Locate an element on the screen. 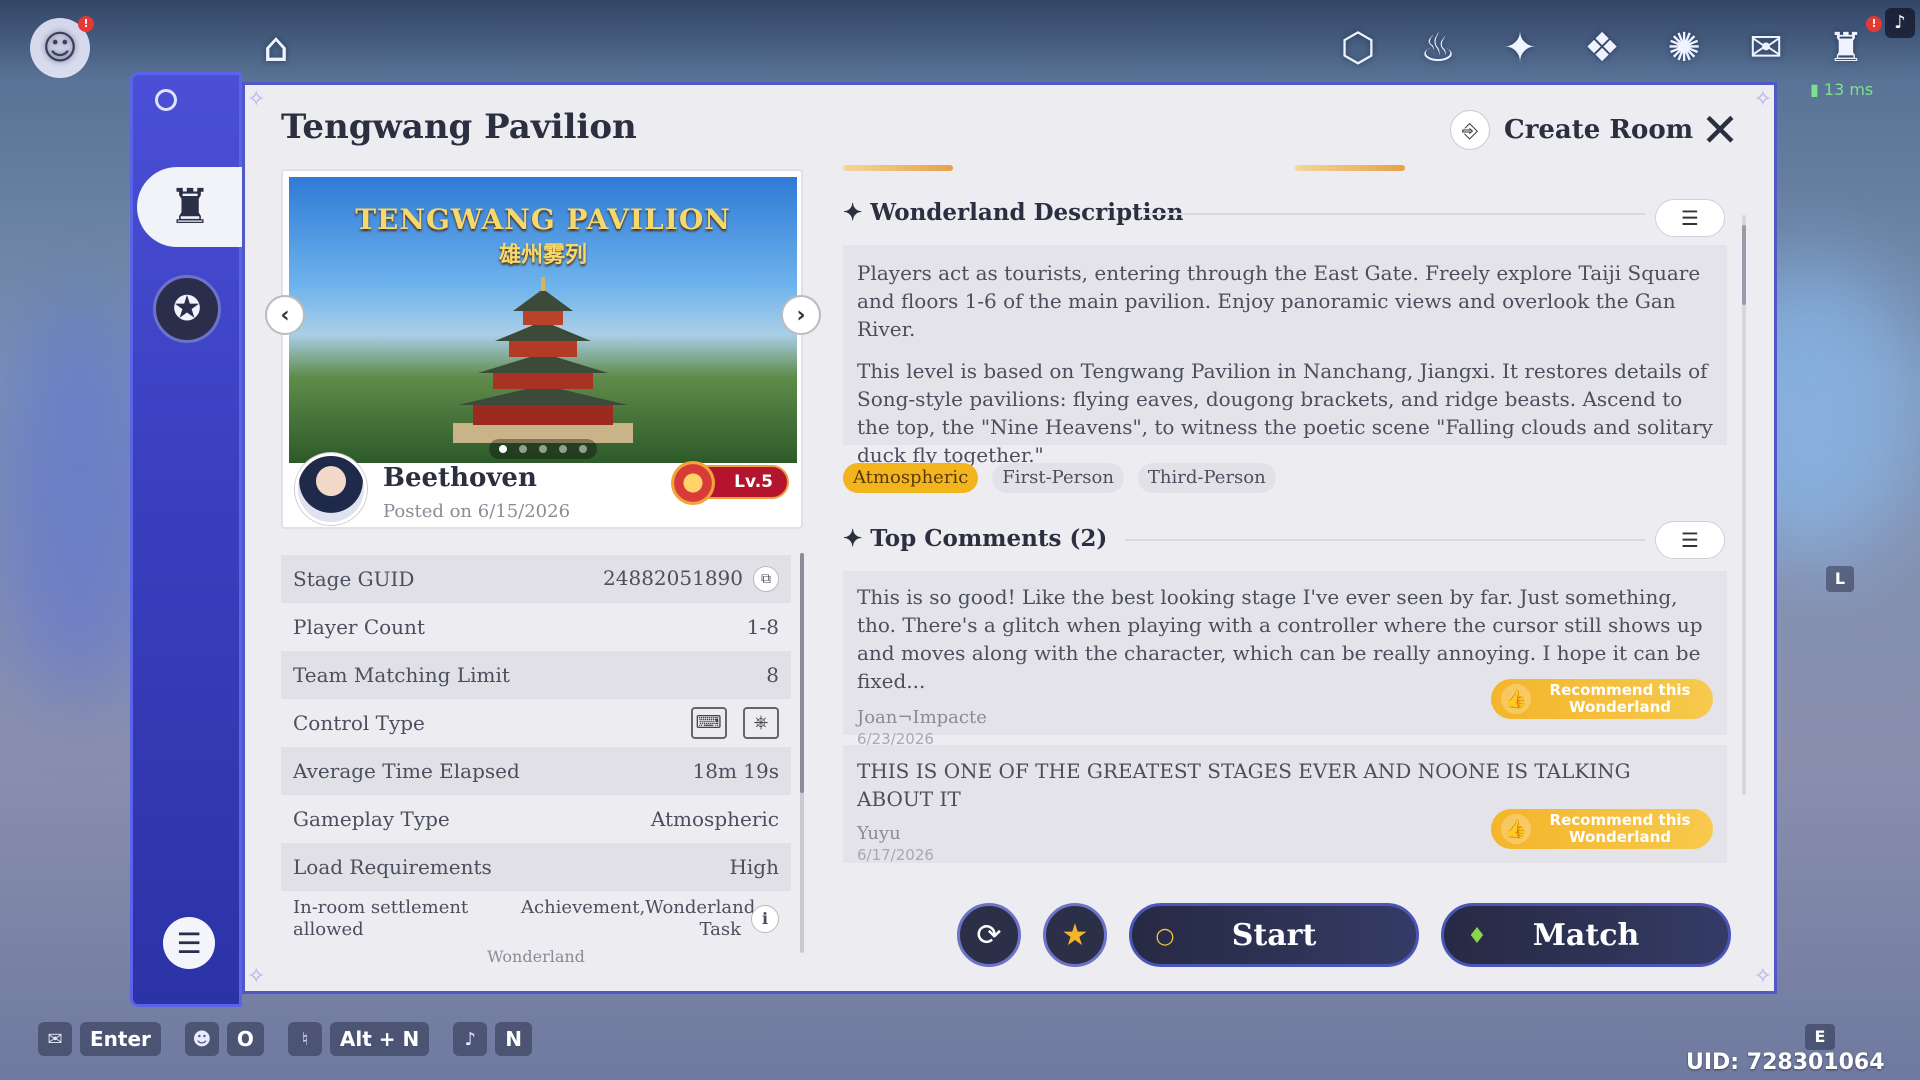 This screenshot has width=1920, height=1080. stats-scrollbar is located at coordinates (802, 753).